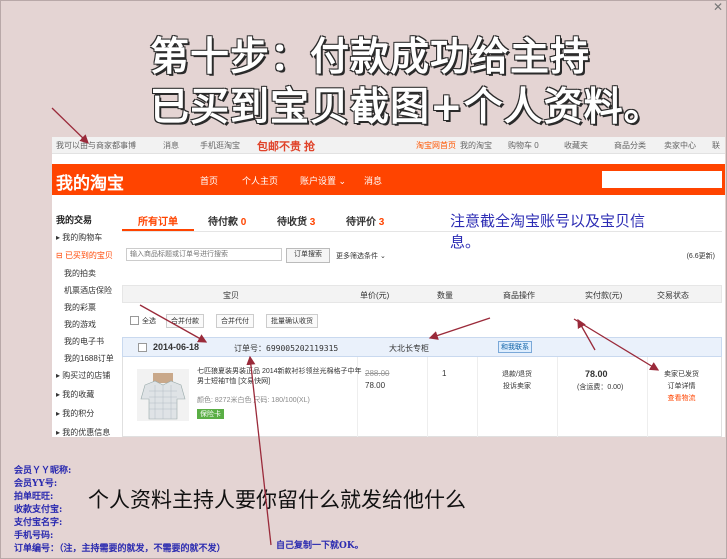 The height and width of the screenshot is (559, 727). What do you see at coordinates (163, 395) in the screenshot?
I see `product-thumbnail` at bounding box center [163, 395].